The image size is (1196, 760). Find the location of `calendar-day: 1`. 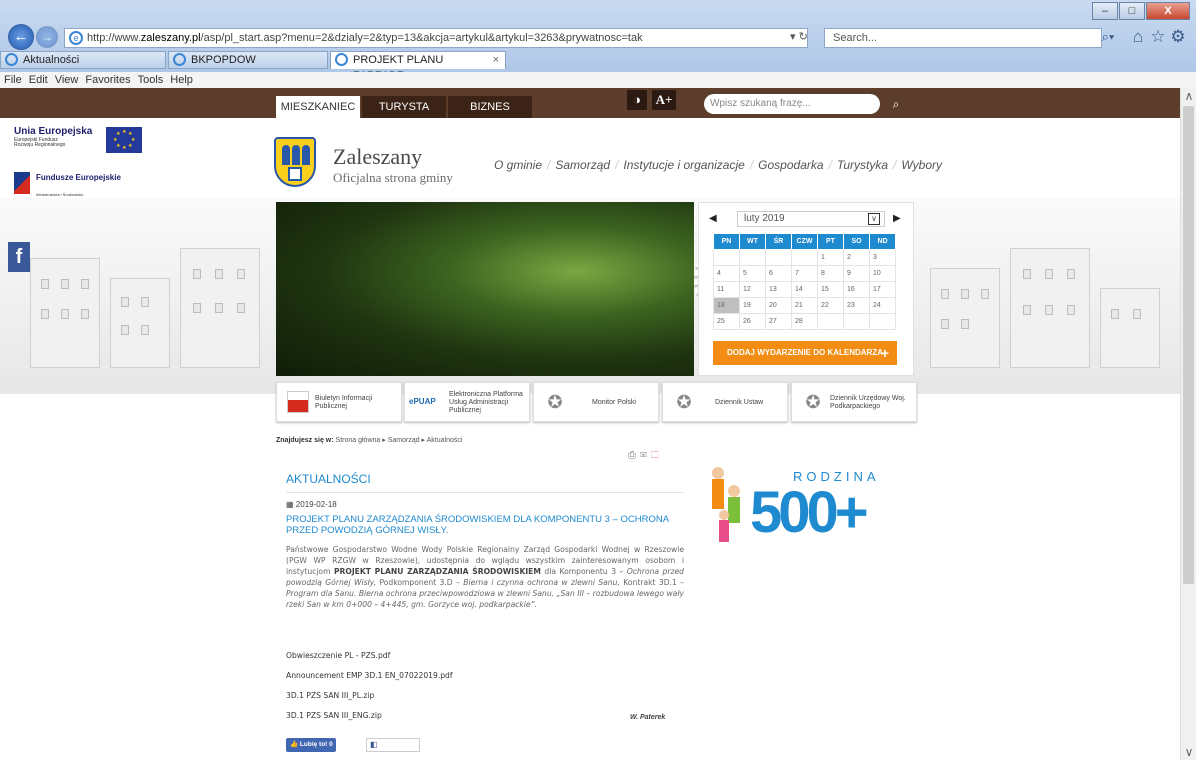

calendar-day: 1 is located at coordinates (830, 257).